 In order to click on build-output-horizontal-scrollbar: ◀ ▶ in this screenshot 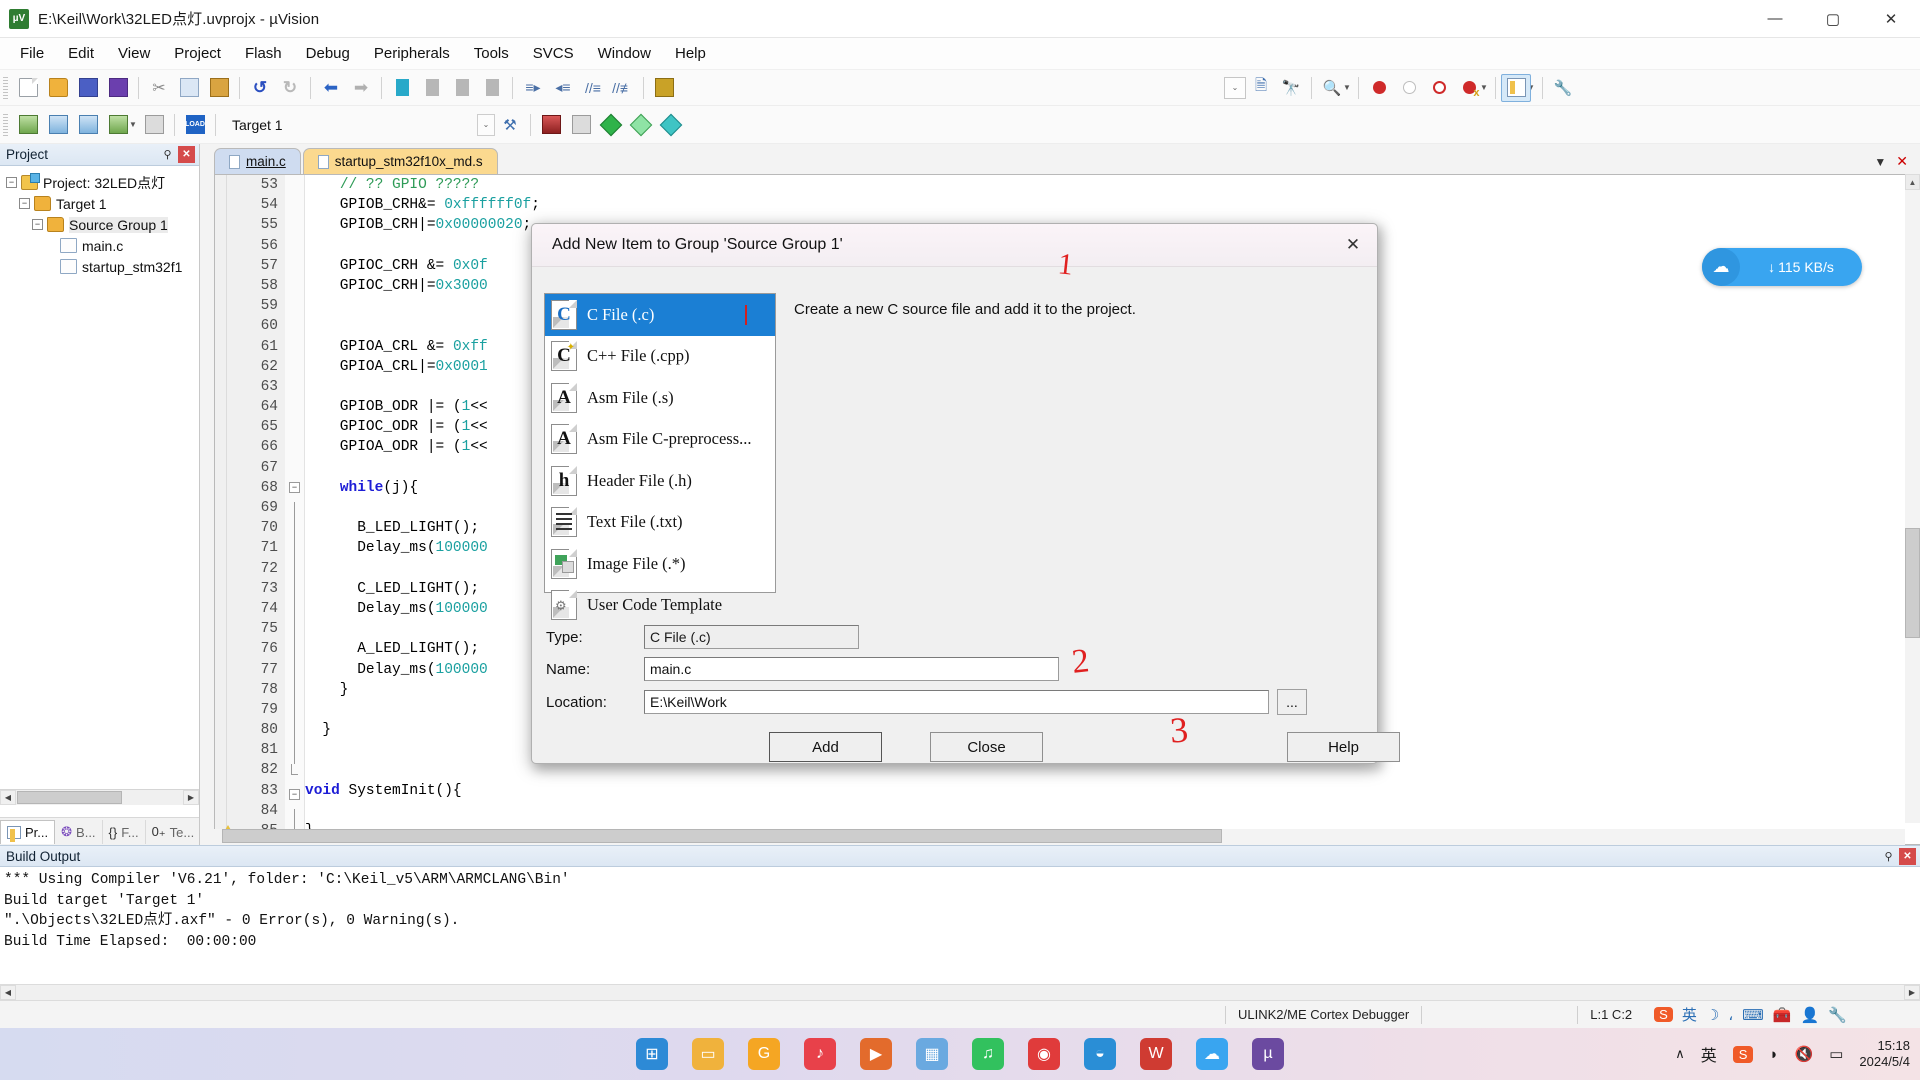, I will do `click(960, 992)`.